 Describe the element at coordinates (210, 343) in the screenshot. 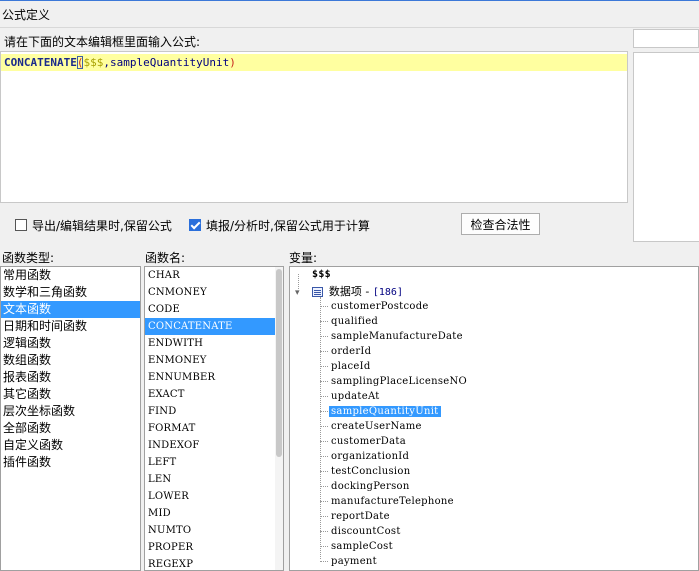

I see `function-item: ENDWITH` at that location.